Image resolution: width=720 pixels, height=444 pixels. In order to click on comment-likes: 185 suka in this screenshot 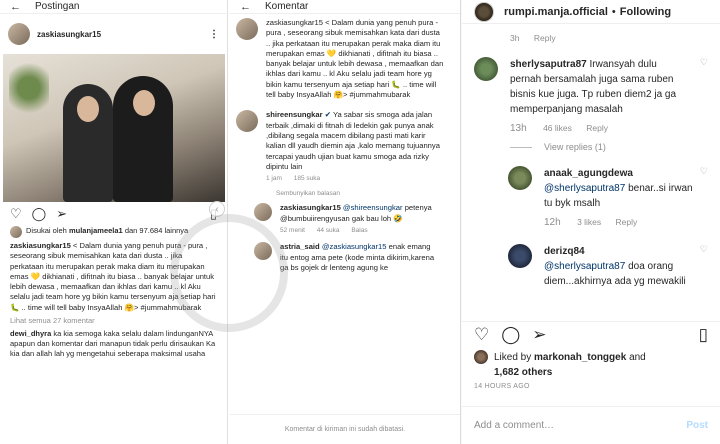, I will do `click(307, 178)`.